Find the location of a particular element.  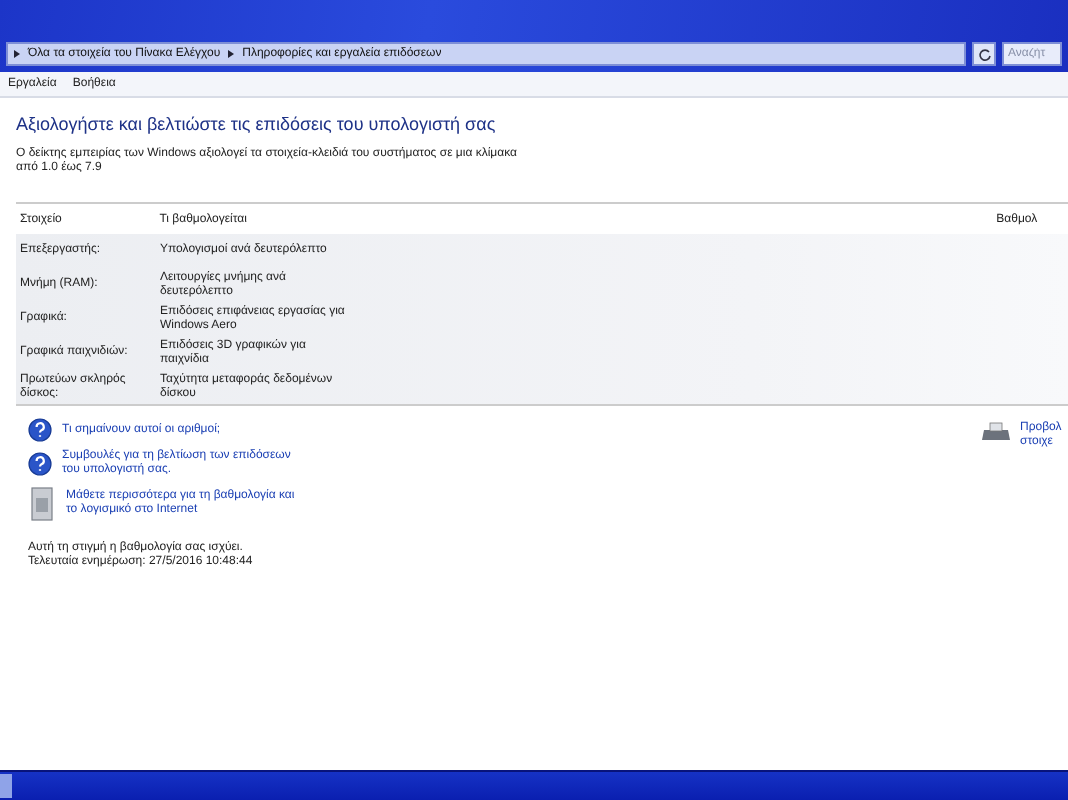

printer-icon is located at coordinates (996, 432).